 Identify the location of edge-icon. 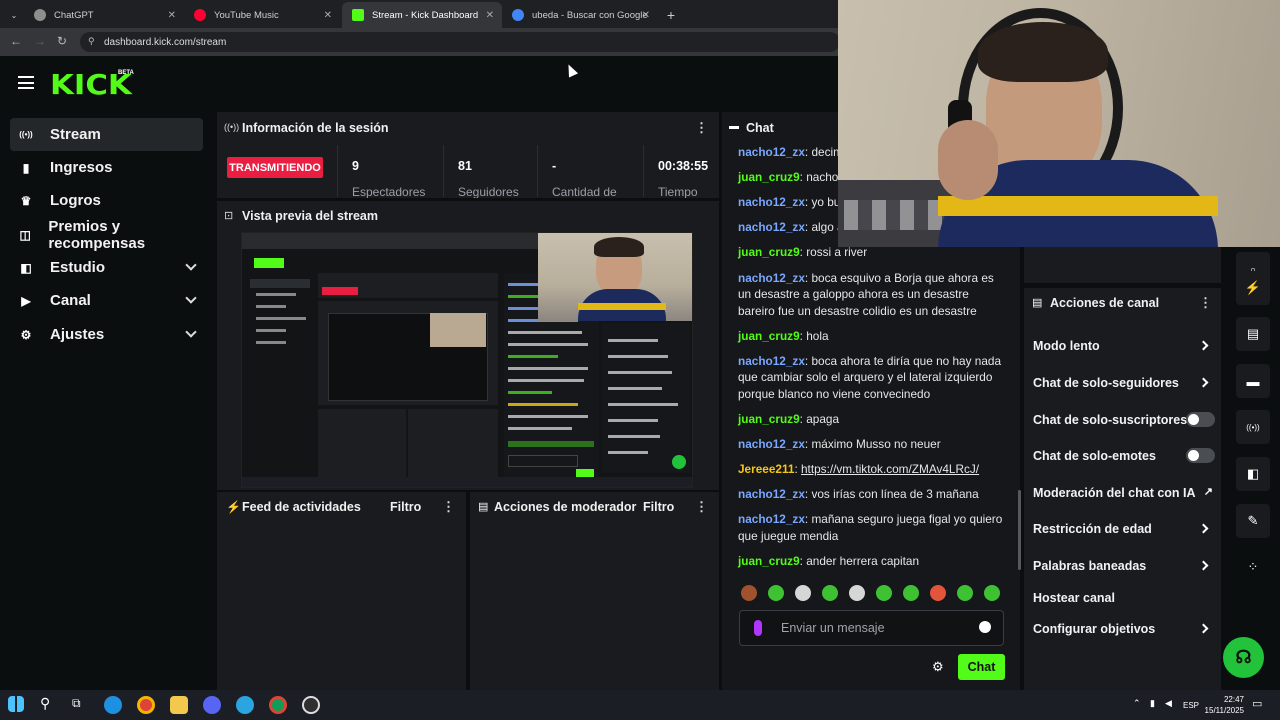
(113, 705).